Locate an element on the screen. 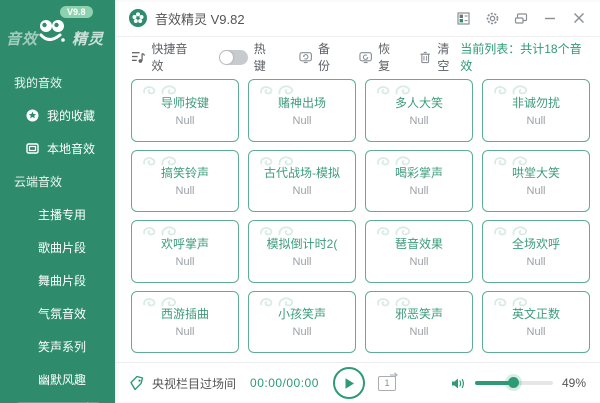 The image size is (600, 403). sound-card: 导师按键 Null is located at coordinates (185, 110).